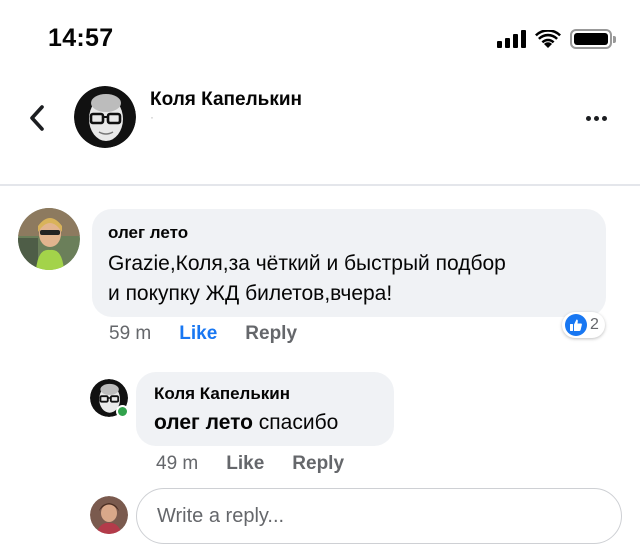 This screenshot has height=551, width=640. I want to click on online-status-indicator, so click(122, 411).